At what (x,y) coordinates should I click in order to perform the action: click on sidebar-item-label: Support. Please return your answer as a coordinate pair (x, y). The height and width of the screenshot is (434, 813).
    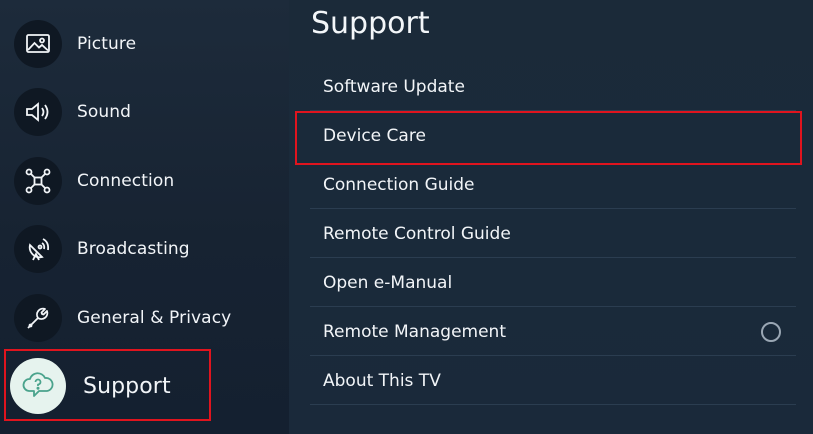
    Looking at the image, I should click on (127, 386).